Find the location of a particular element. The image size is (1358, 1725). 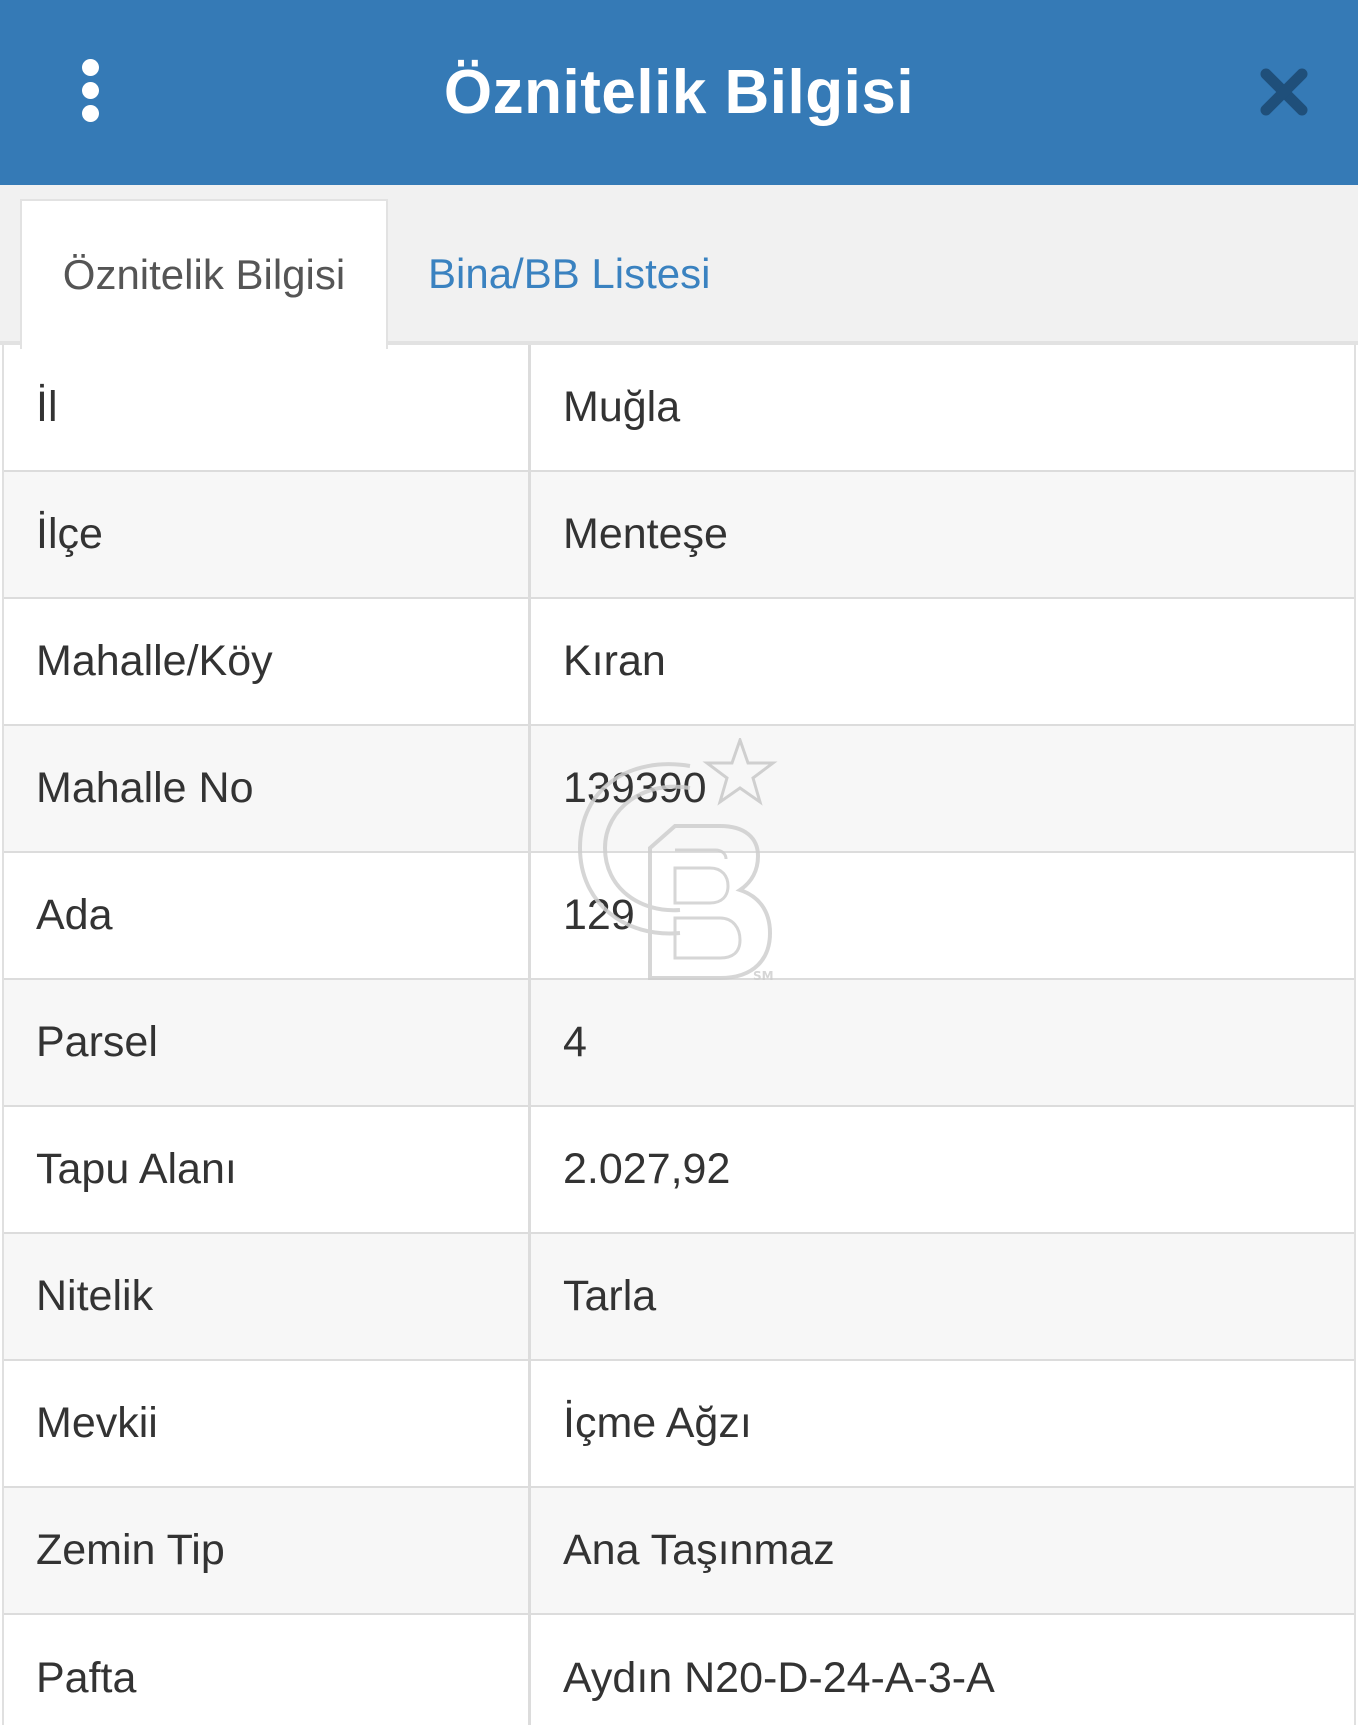

row-label: Mahalle No is located at coordinates (267, 788).